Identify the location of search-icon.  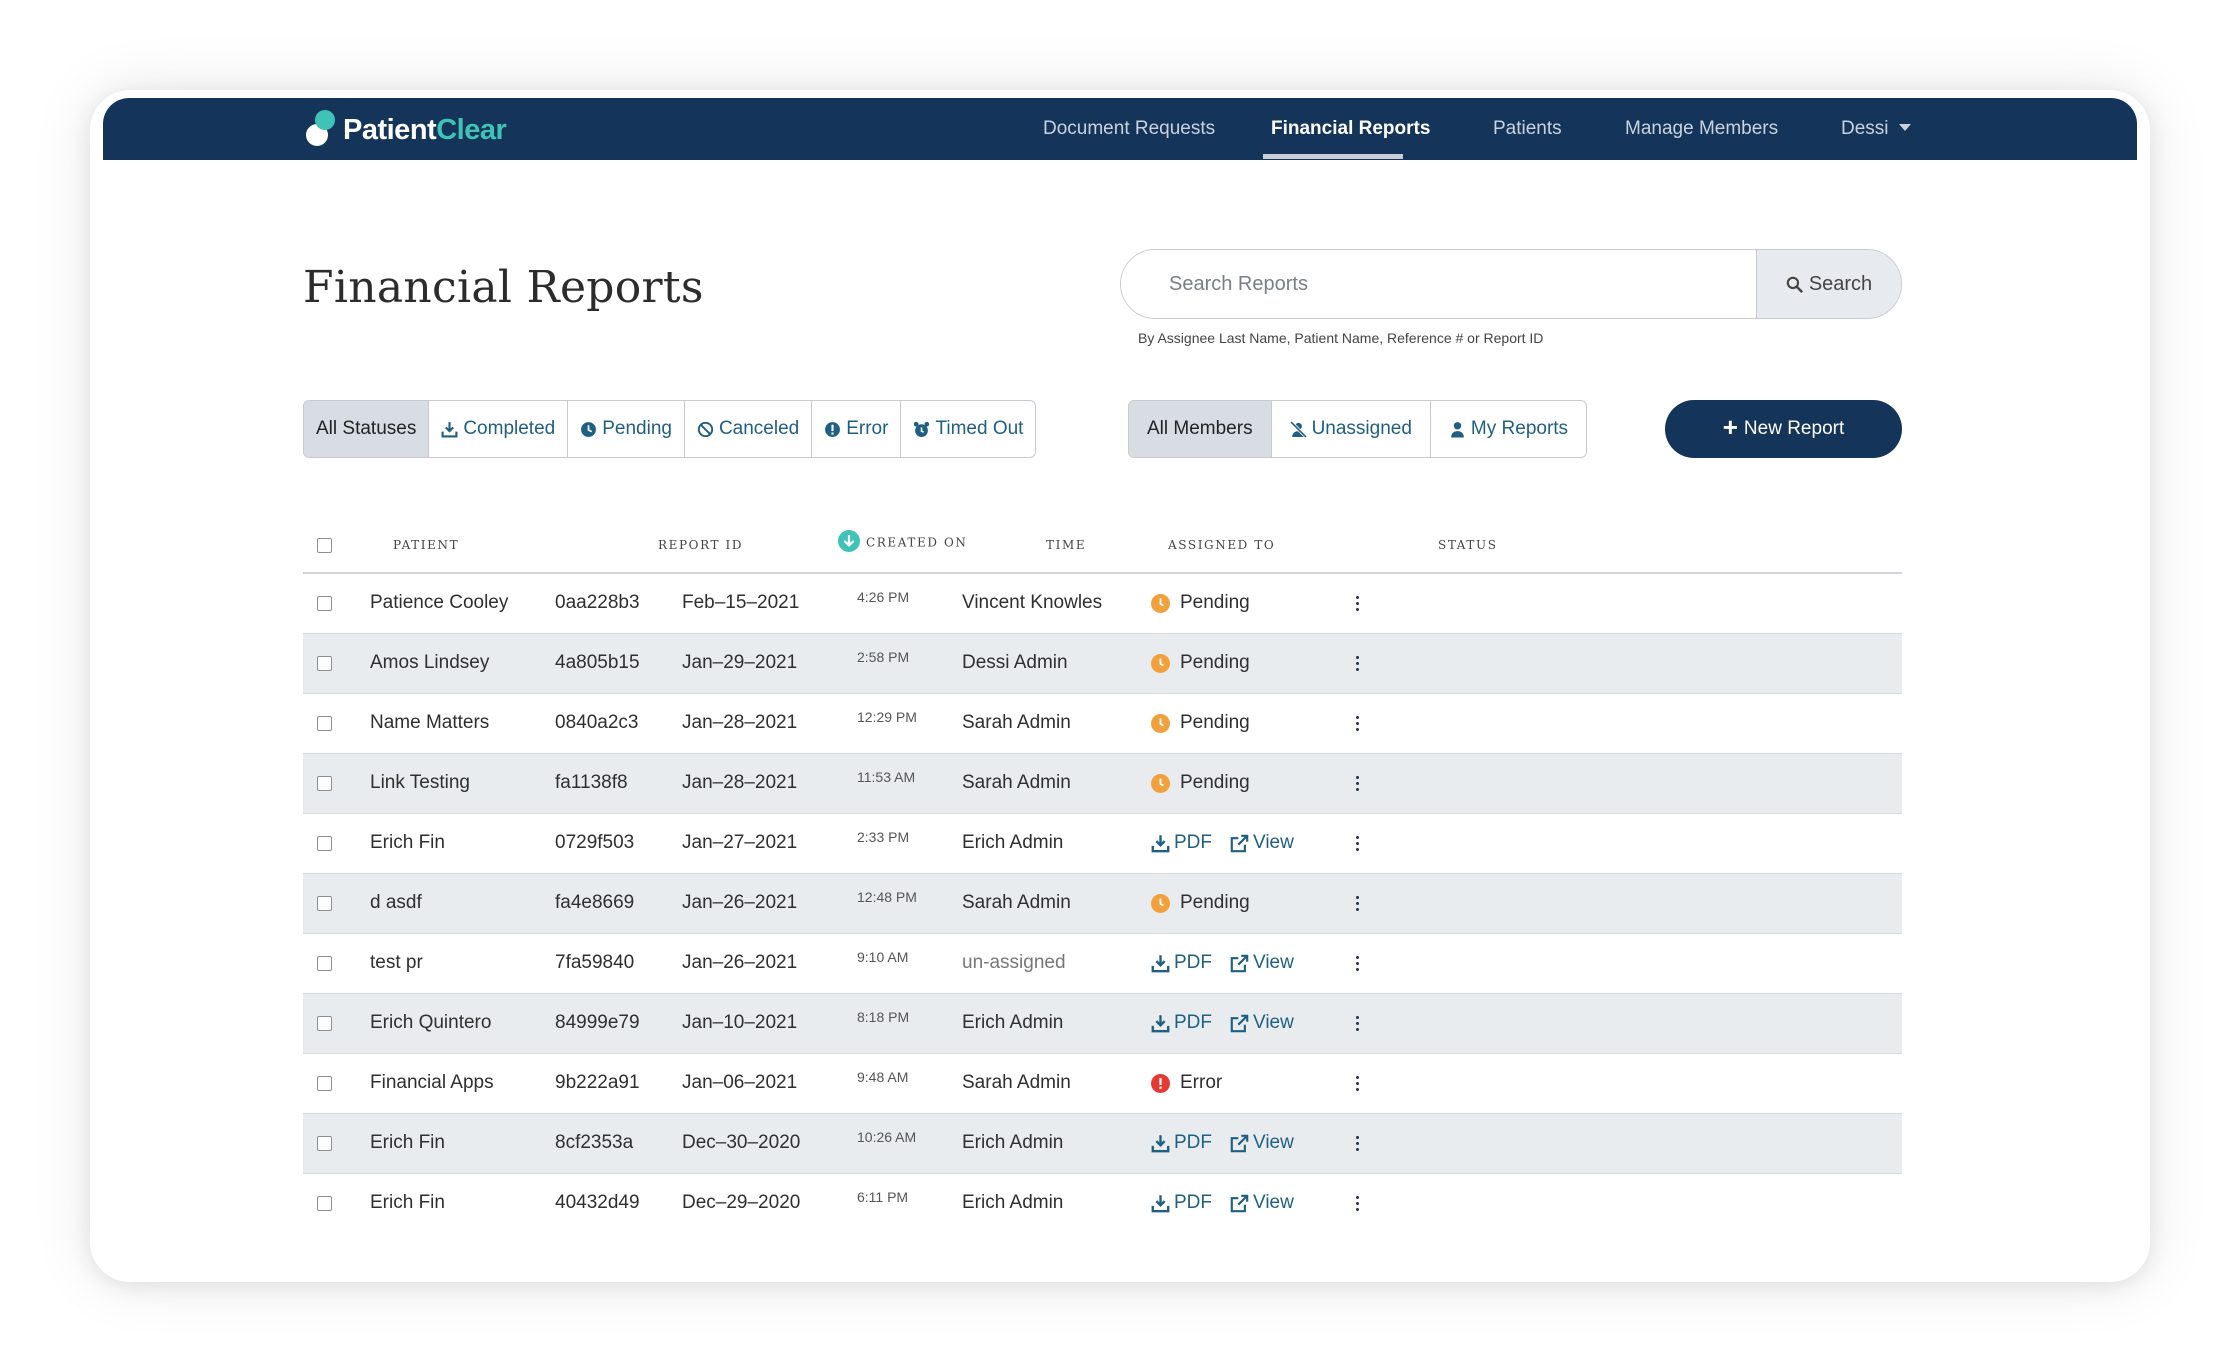
(1794, 284).